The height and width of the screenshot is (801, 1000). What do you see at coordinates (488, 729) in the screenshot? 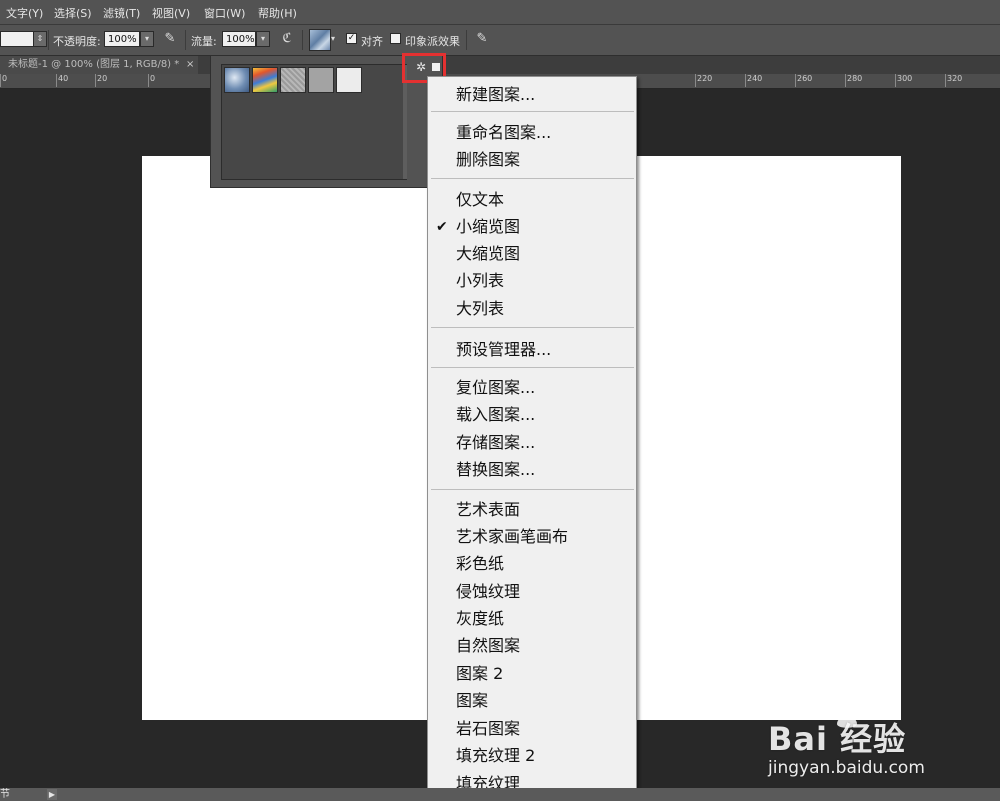
I see `menu-item-rock-patterns: 岩石图案` at bounding box center [488, 729].